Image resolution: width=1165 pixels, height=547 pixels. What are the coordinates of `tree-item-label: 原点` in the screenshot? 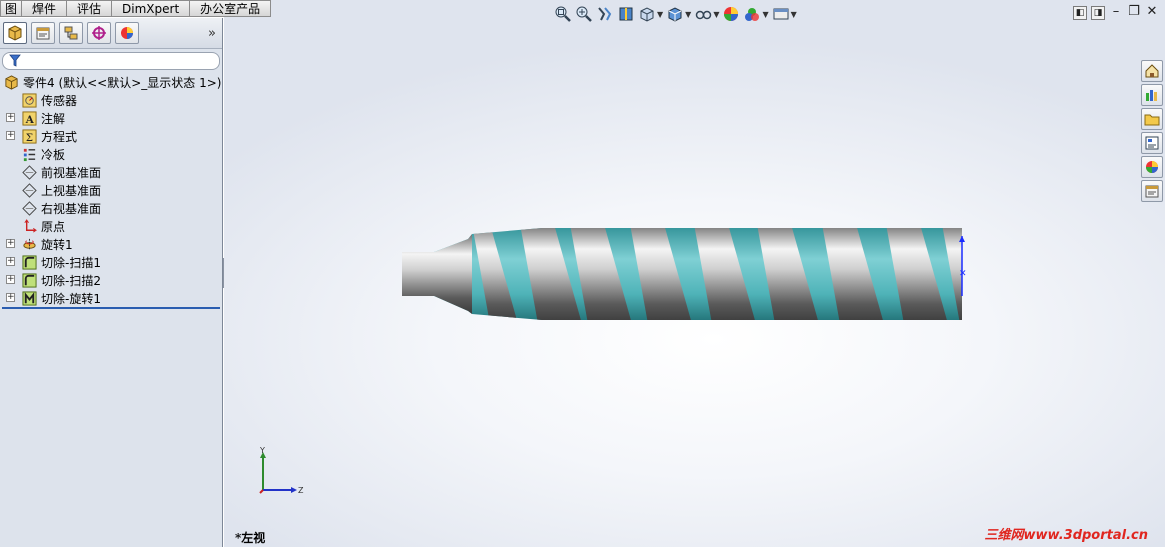 It's located at (53, 226).